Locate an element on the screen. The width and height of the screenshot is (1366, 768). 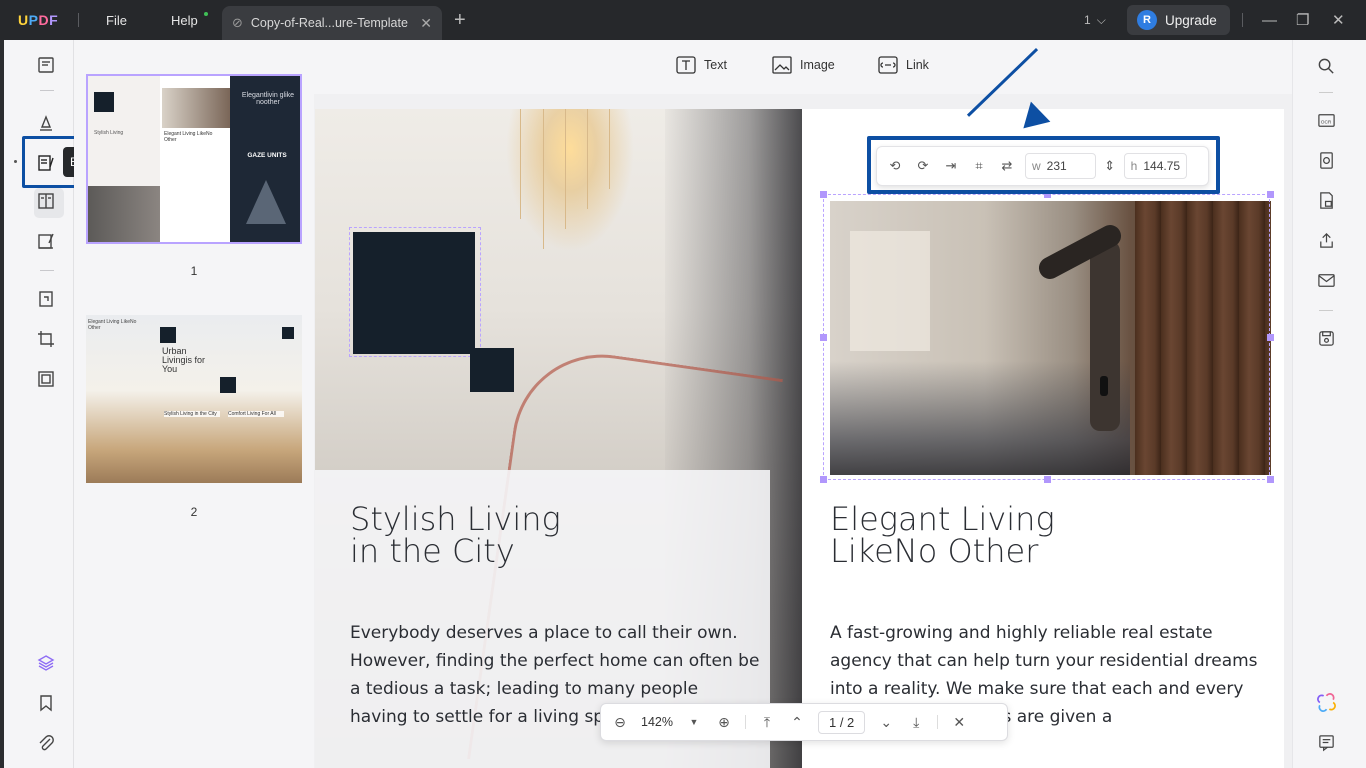
svg-text: OCR is located at coordinates (1325, 122).